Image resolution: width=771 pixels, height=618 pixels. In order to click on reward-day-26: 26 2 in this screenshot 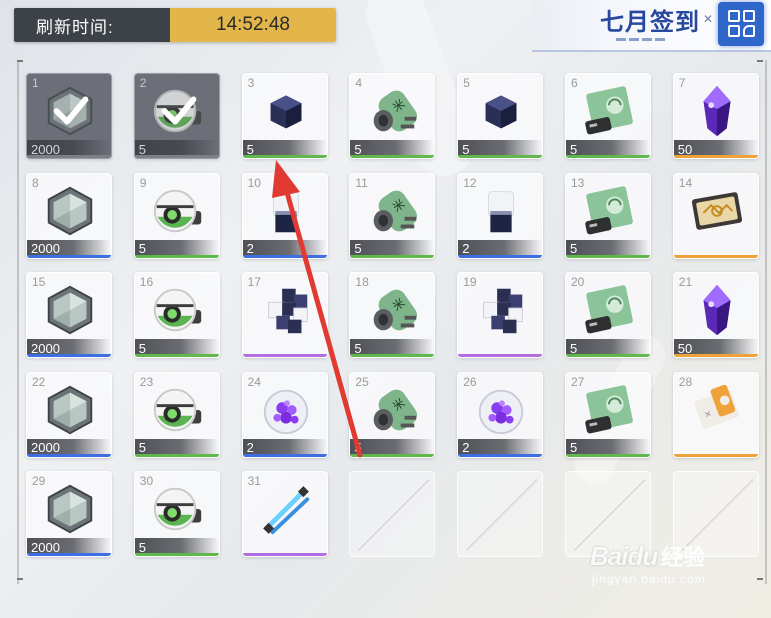, I will do `click(500, 414)`.